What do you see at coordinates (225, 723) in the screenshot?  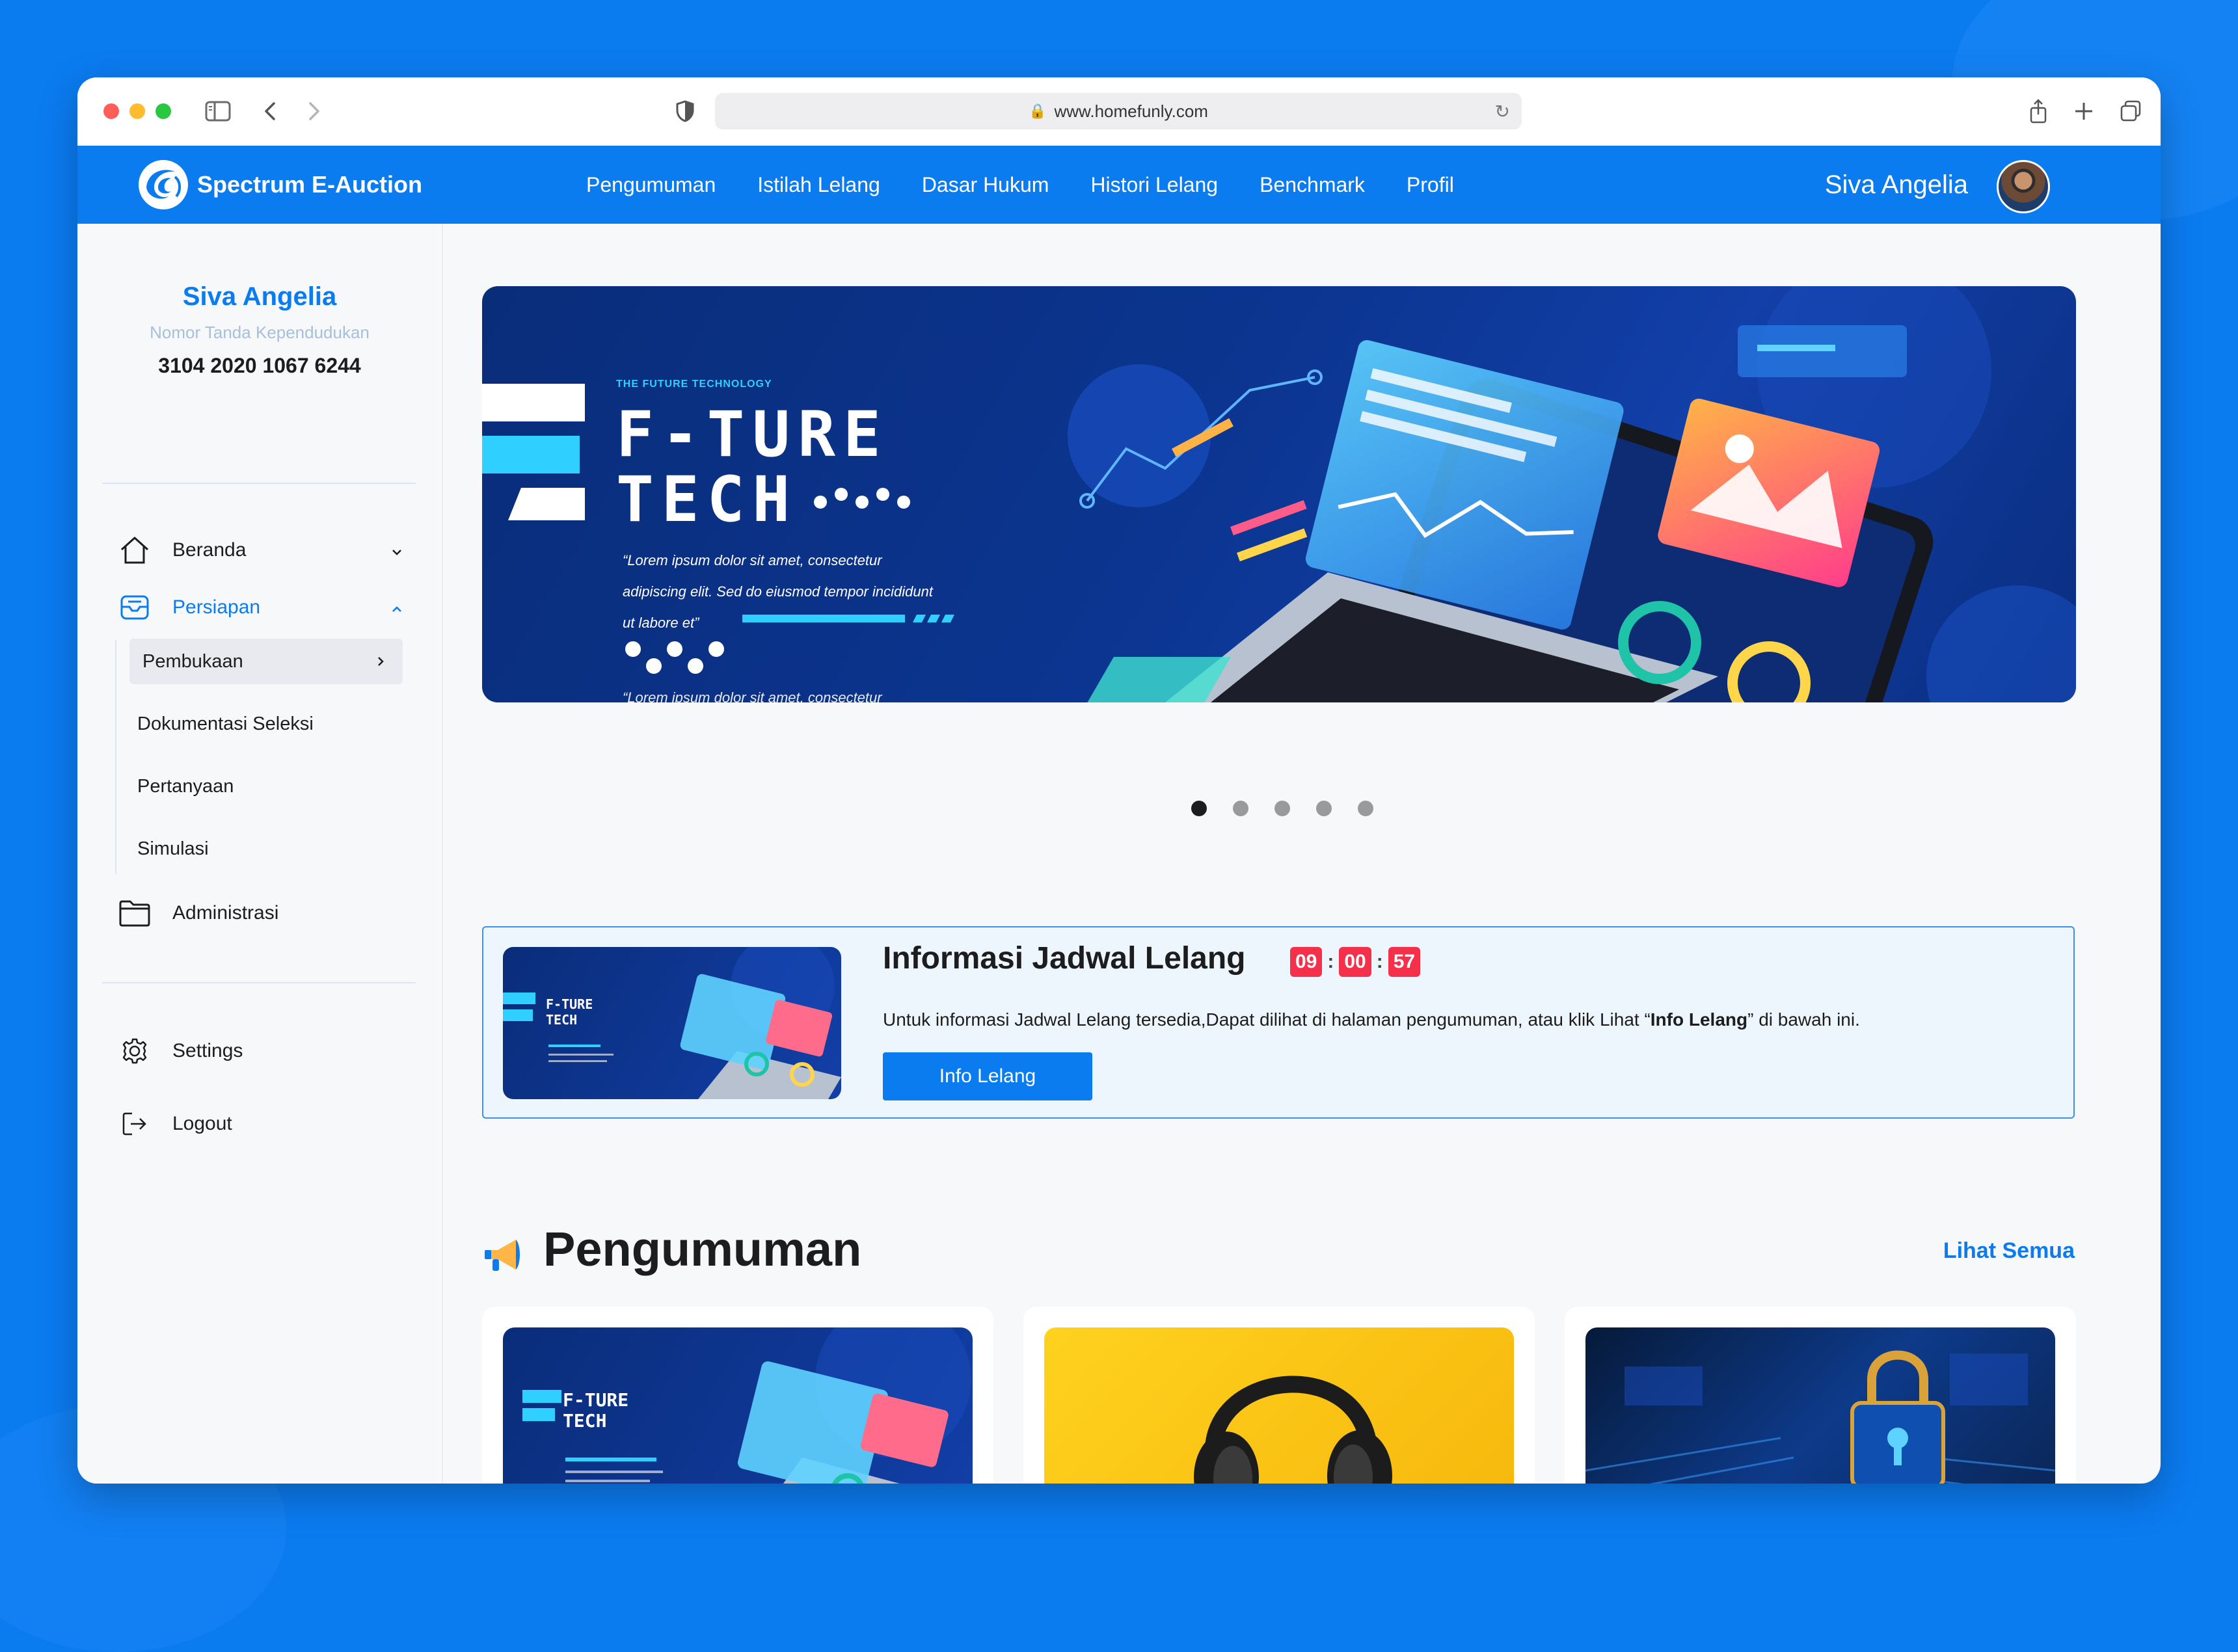 I see `sub-item-label: Dokumentasi Seleksi` at bounding box center [225, 723].